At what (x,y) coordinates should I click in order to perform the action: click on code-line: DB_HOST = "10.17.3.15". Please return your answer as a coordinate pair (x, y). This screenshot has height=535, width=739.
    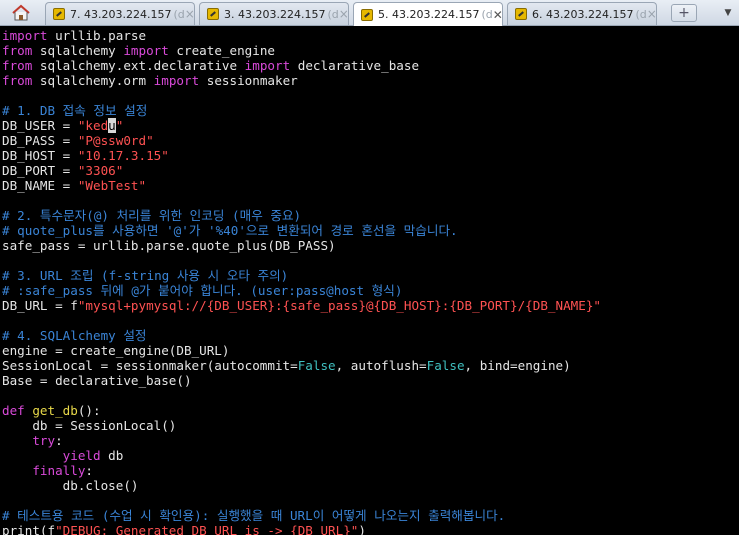
    Looking at the image, I should click on (85, 155).